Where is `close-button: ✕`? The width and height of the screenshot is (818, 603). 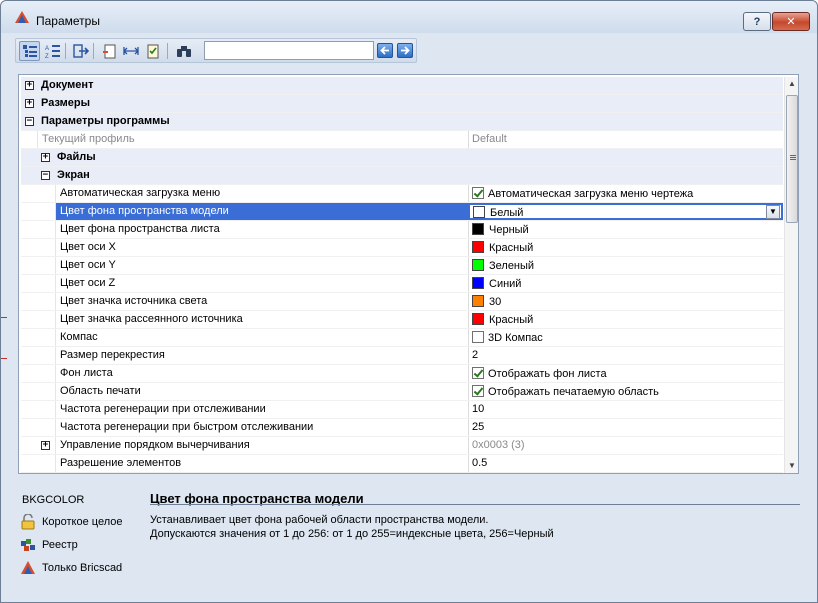
close-button: ✕ is located at coordinates (791, 21).